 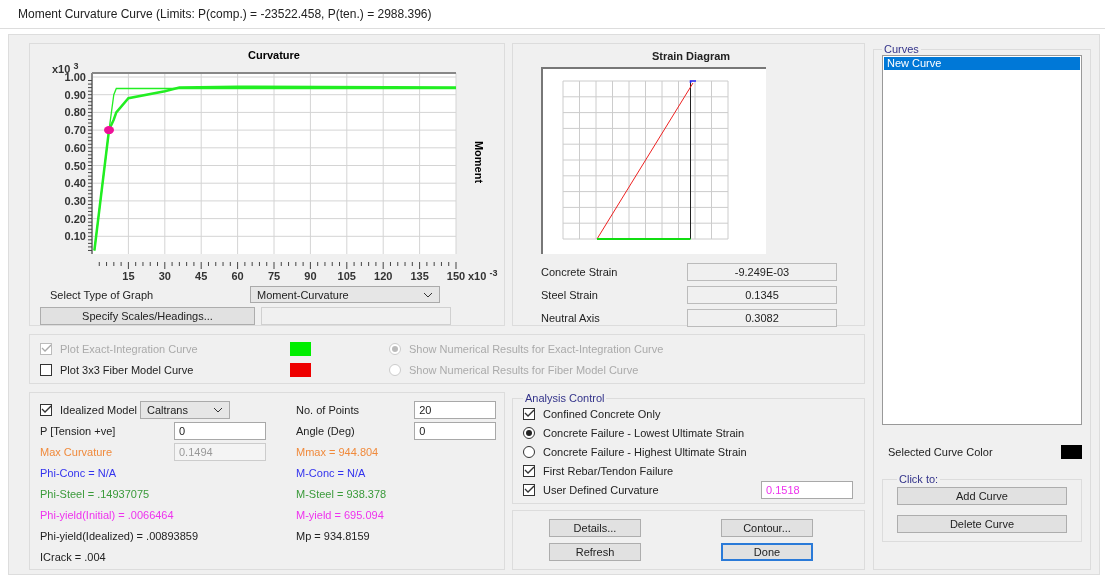 I want to click on field-label: No. of Points, so click(x=328, y=409).